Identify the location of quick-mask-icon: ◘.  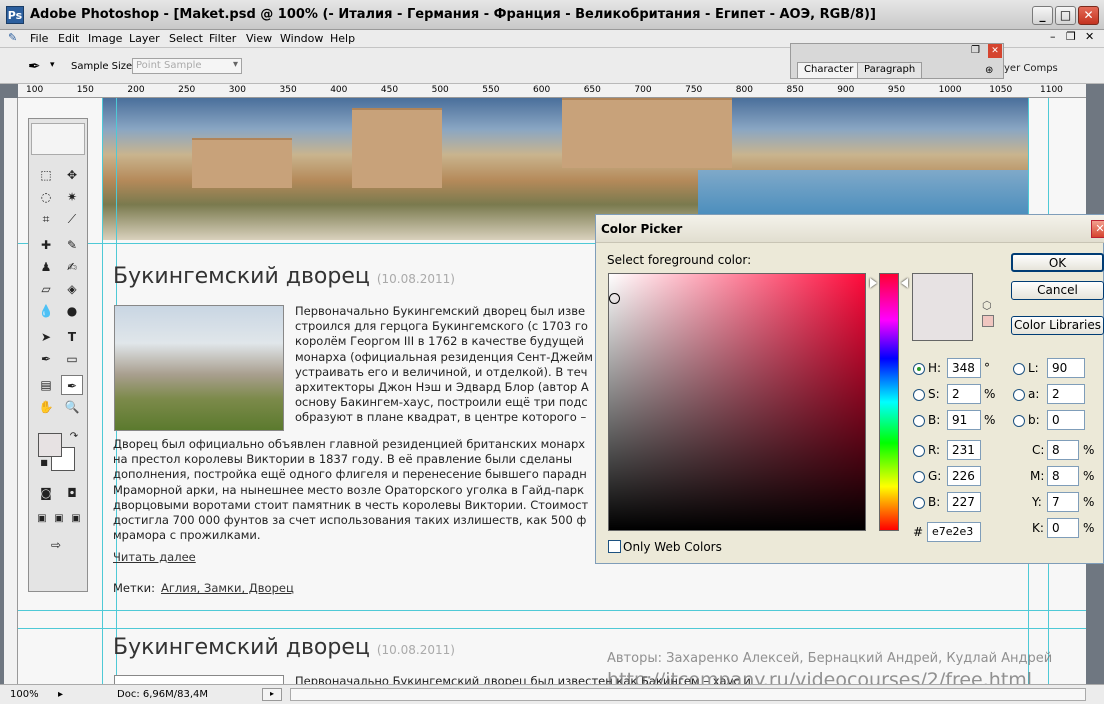
(72, 493).